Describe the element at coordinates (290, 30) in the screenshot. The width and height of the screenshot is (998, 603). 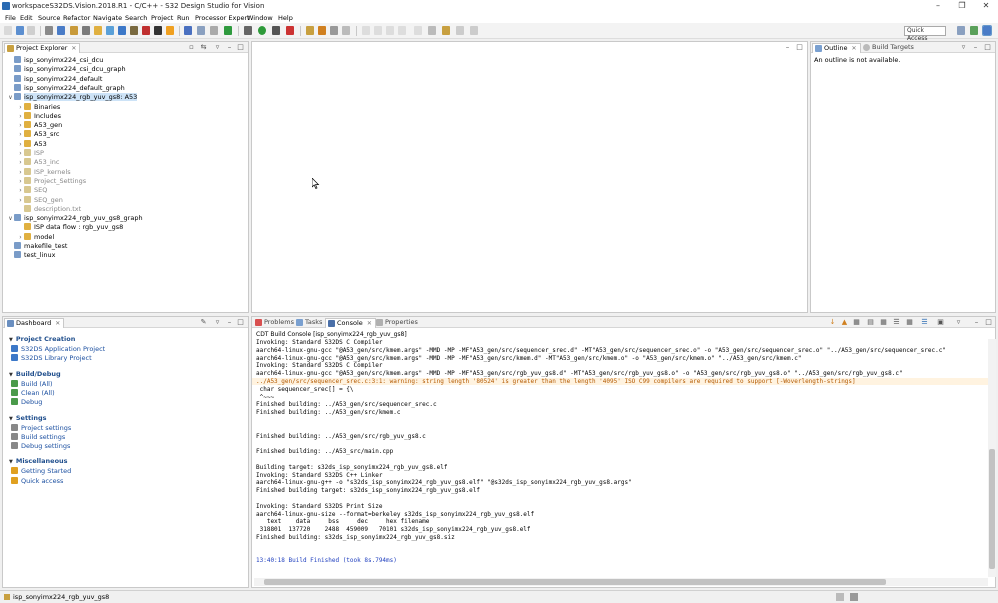
I see `external-tools-icon` at that location.